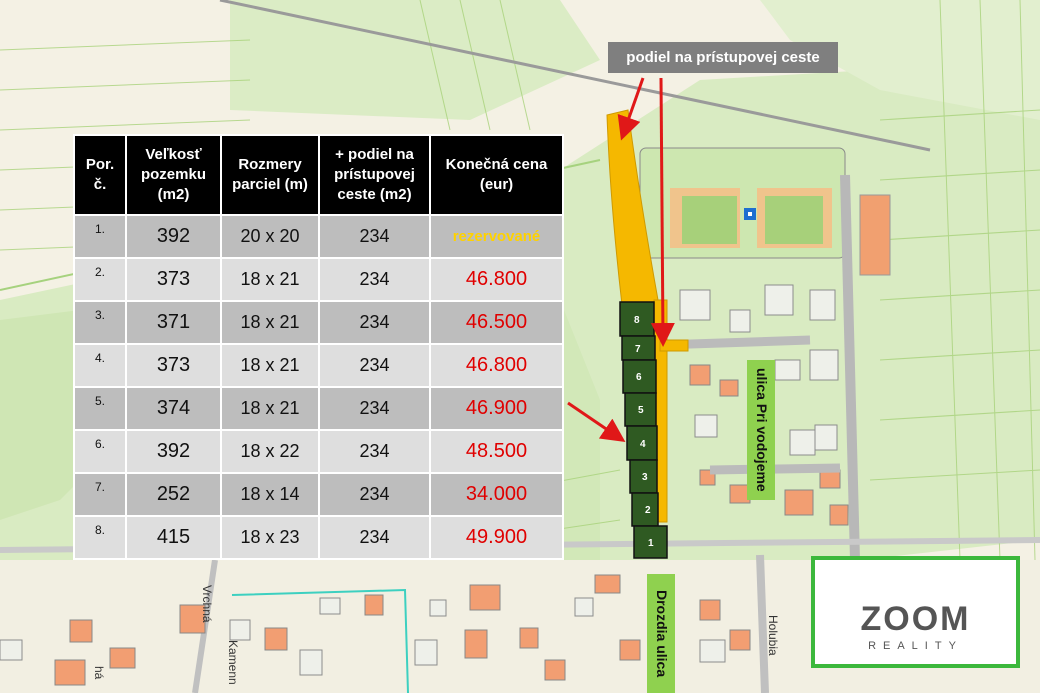  Describe the element at coordinates (100, 322) in the screenshot. I see `row-number: 3.` at that location.